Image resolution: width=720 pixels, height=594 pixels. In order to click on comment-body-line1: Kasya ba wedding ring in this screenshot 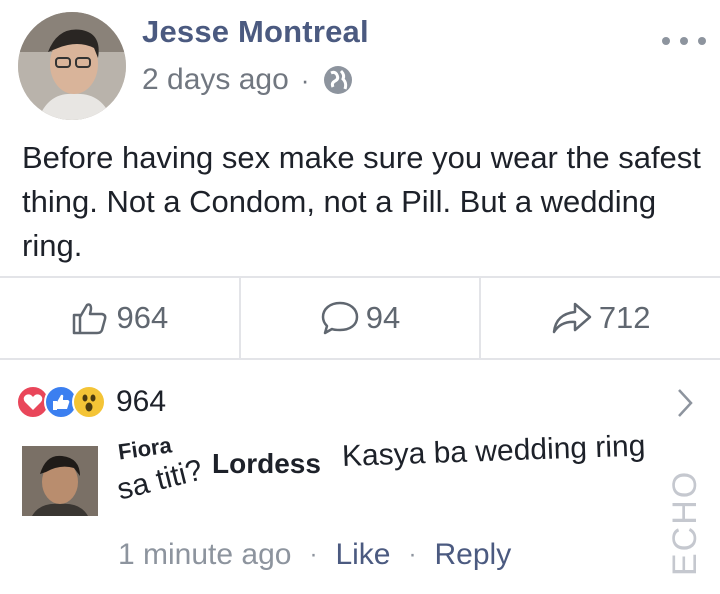, I will do `click(493, 451)`.